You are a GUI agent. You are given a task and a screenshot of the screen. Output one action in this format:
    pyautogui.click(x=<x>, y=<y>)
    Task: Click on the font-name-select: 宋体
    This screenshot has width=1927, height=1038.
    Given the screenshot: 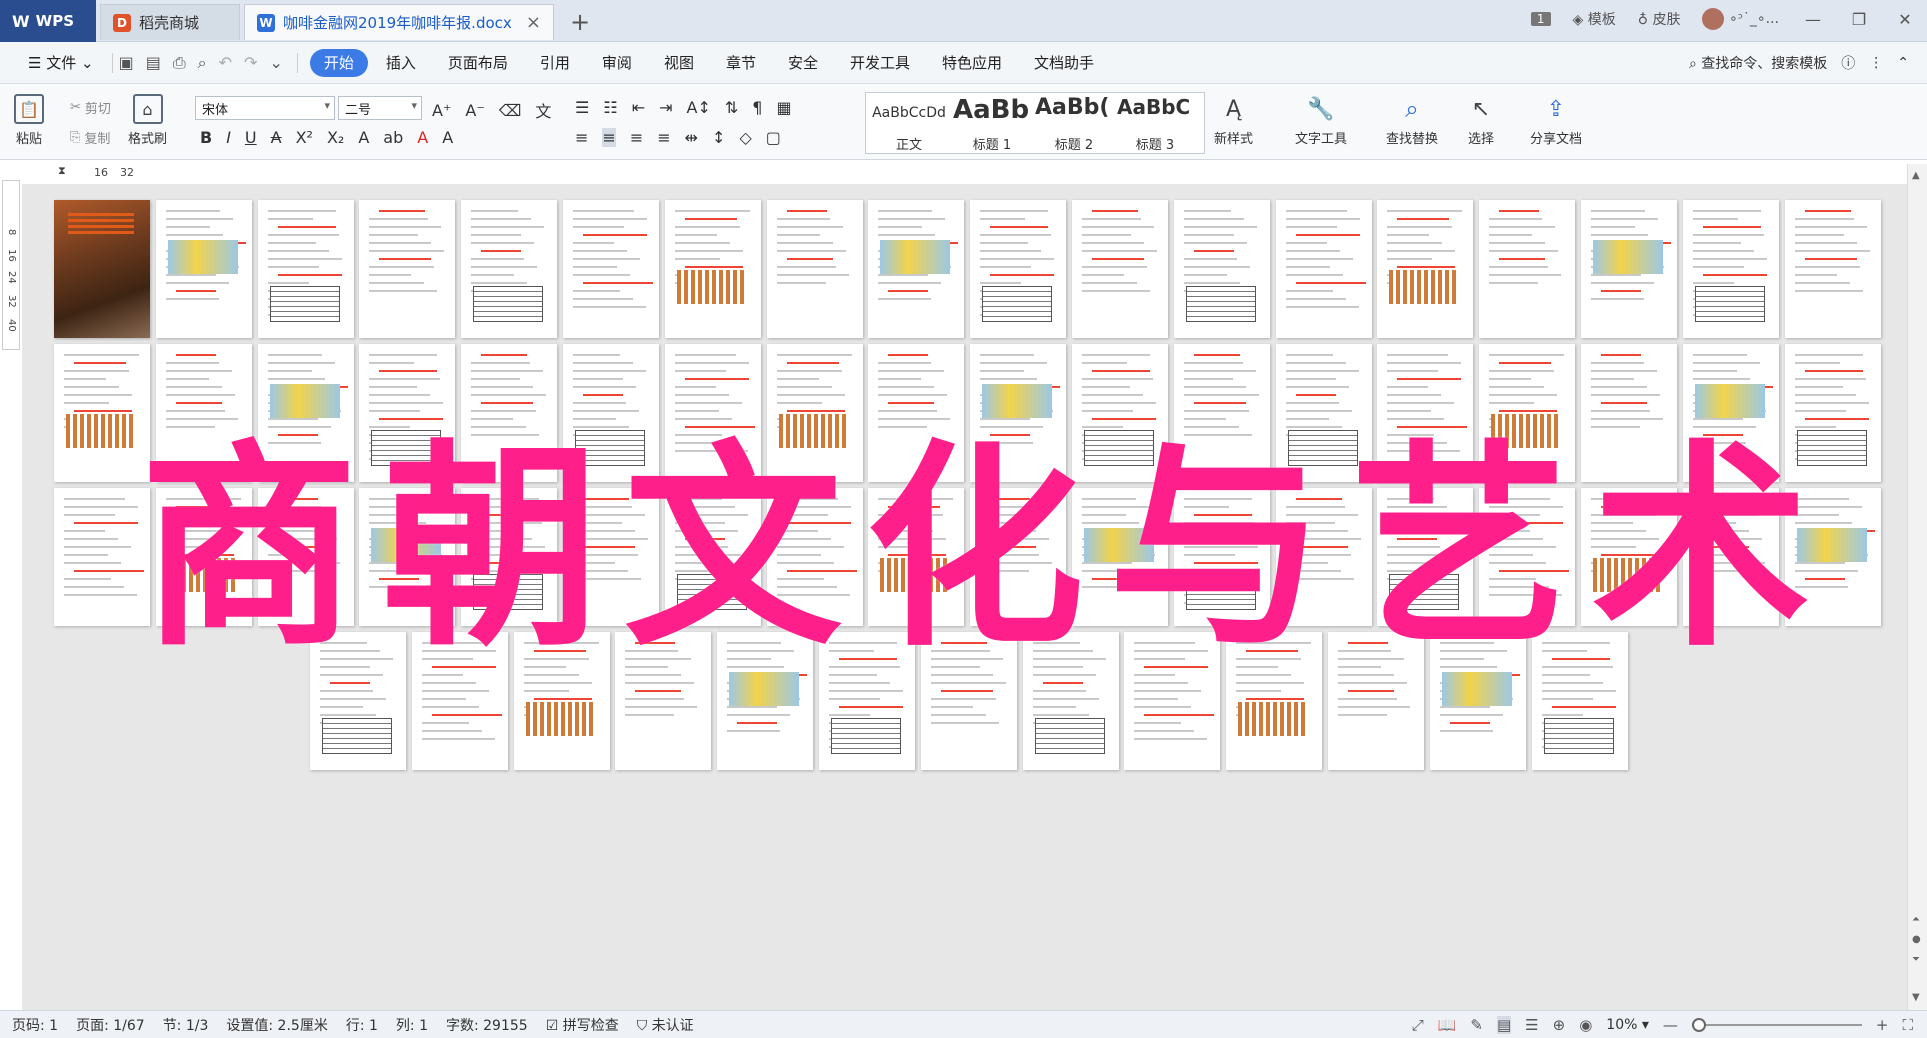 What is the action you would take?
    pyautogui.click(x=265, y=108)
    